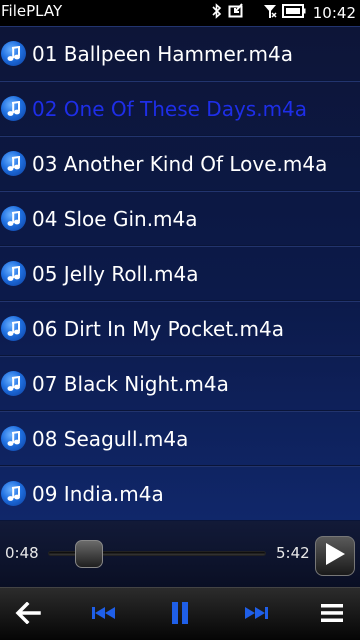 This screenshot has width=360, height=640. What do you see at coordinates (170, 109) in the screenshot?
I see `track-title: 02 One Of These Days.m4a` at bounding box center [170, 109].